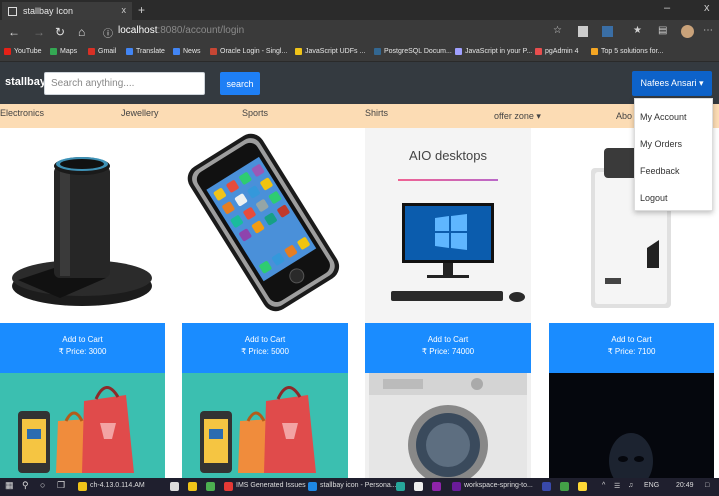 The image size is (719, 496). What do you see at coordinates (192, 51) in the screenshot?
I see `bookmark-label: News` at bounding box center [192, 51].